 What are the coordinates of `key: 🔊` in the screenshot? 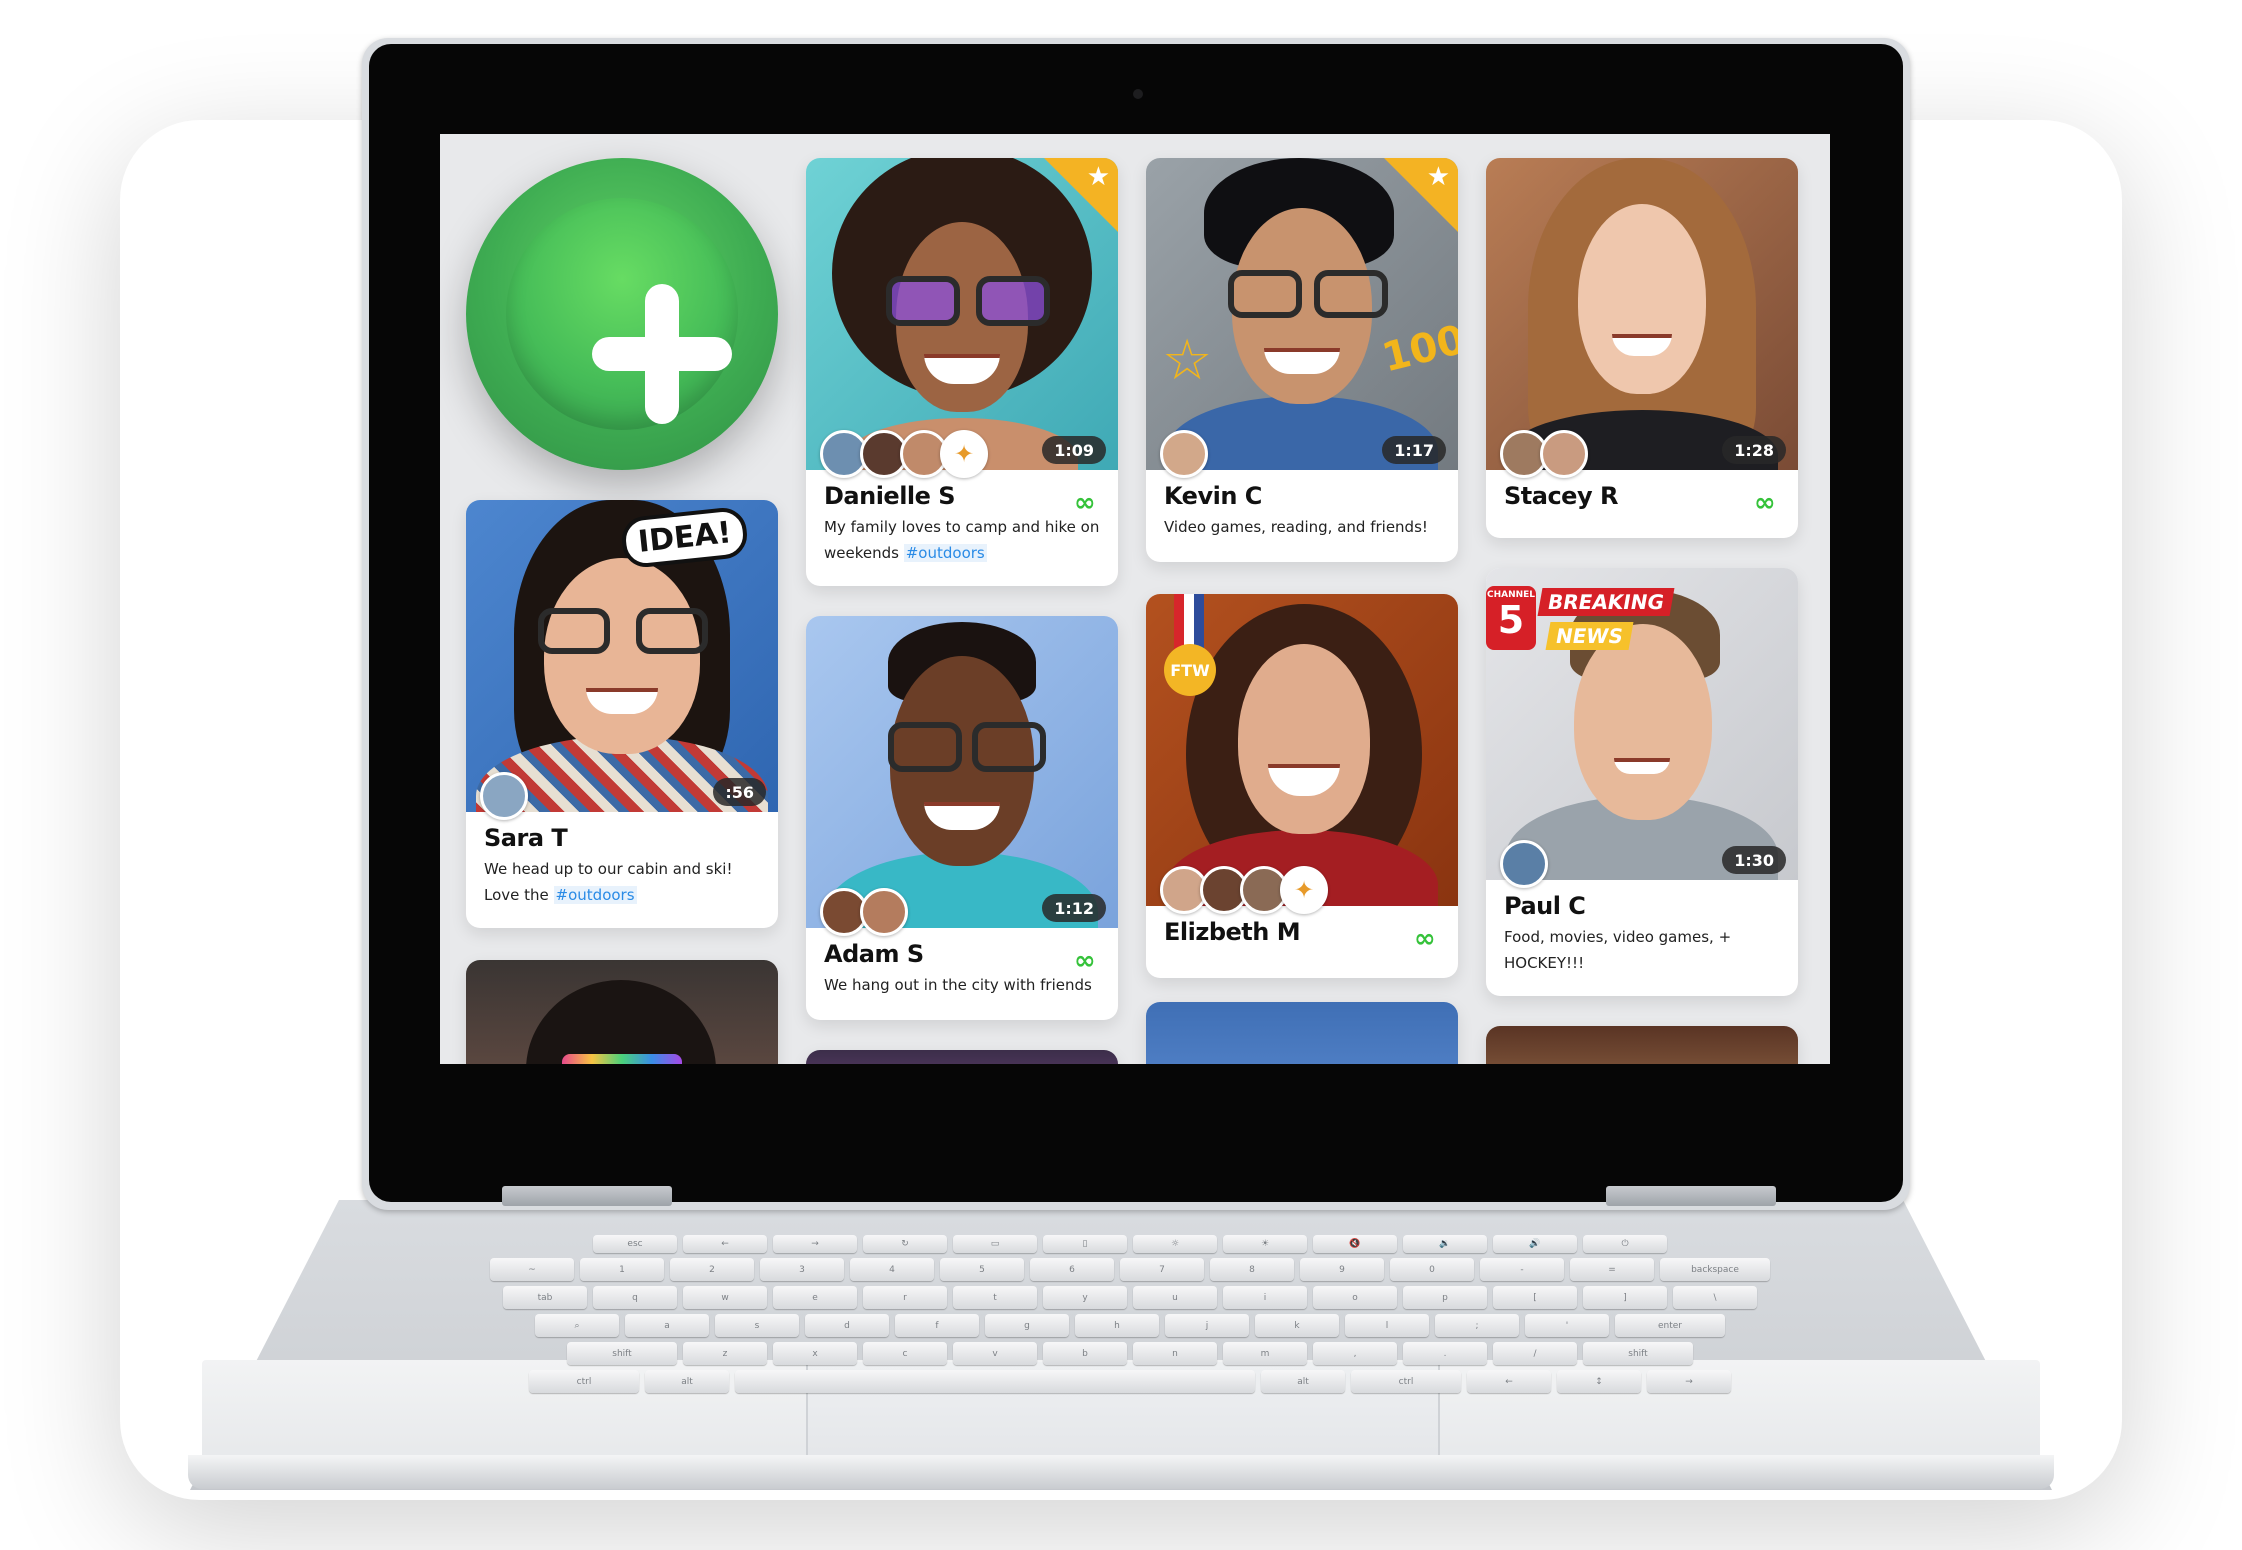 It's located at (1535, 1244).